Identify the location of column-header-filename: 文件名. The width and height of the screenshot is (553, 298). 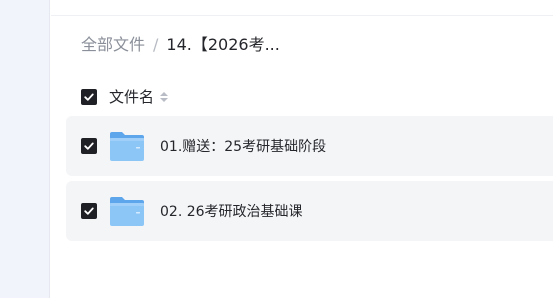
(131, 97).